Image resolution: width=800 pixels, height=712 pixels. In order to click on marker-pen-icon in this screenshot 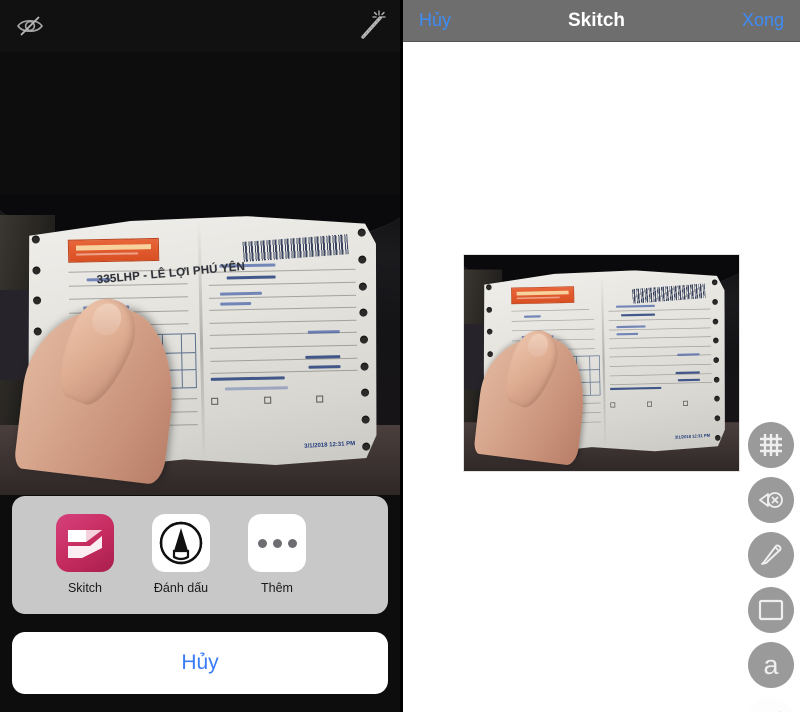, I will do `click(771, 555)`.